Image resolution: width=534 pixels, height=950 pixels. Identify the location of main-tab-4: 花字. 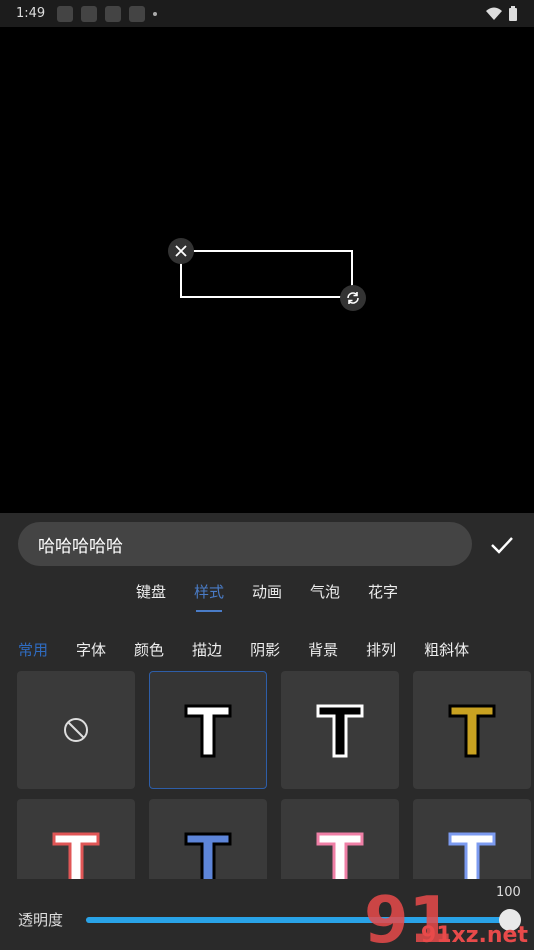
(383, 595).